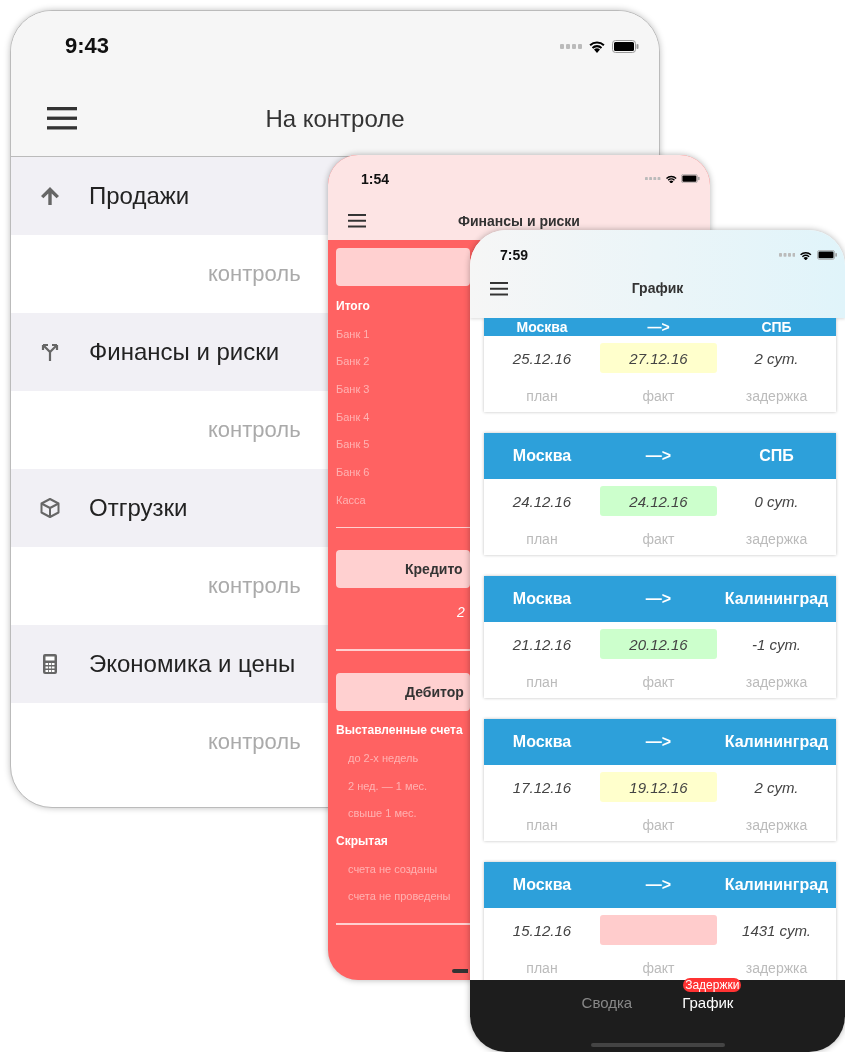 The width and height of the screenshot is (845, 1052). Describe the element at coordinates (658, 358) in the screenshot. I see `fact-date: 27.12.16` at that location.